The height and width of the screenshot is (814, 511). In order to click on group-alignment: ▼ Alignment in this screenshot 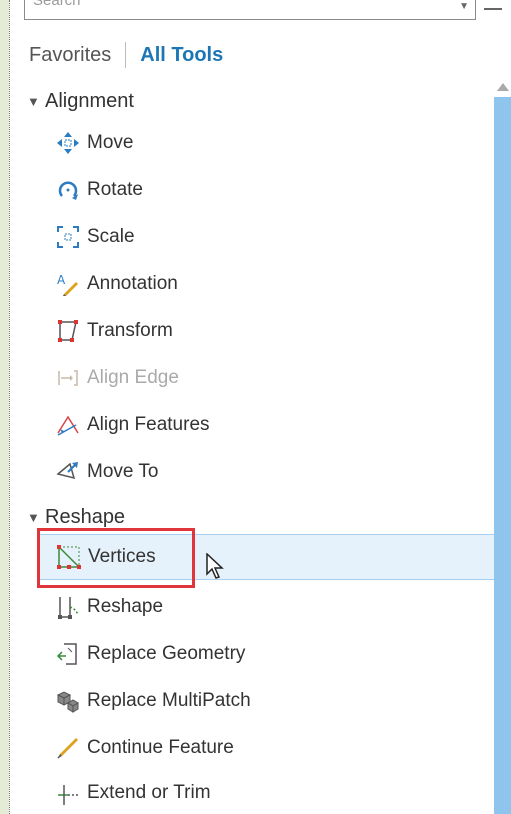, I will do `click(80, 101)`.